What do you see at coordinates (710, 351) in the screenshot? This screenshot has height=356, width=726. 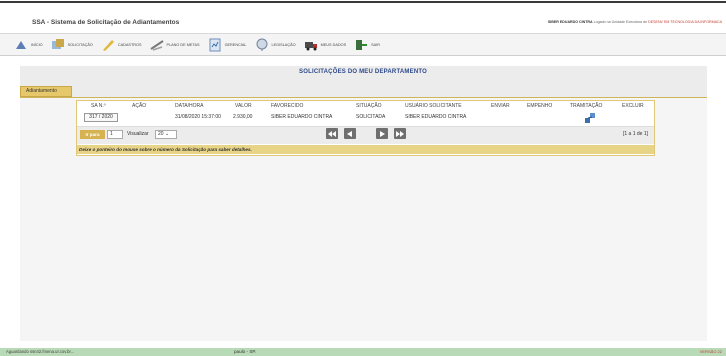 I see `status-version: VERSÃO 22` at bounding box center [710, 351].